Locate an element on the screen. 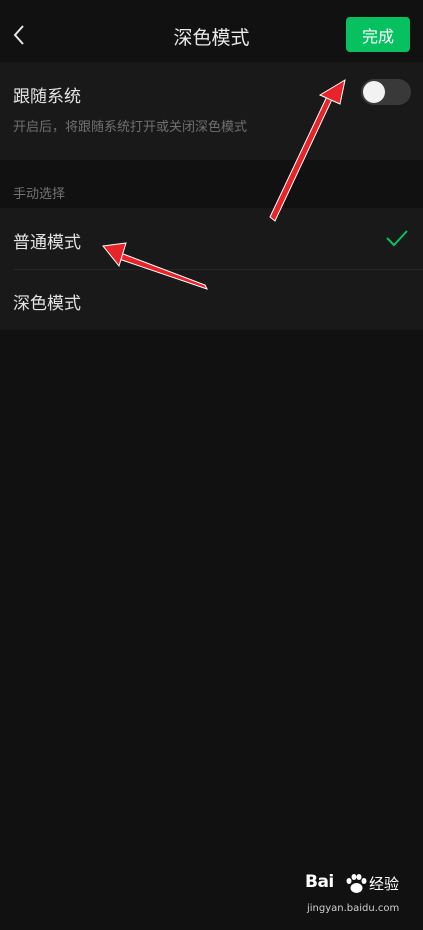  mode-list: 普通模式 深色模式 is located at coordinates (211, 269).